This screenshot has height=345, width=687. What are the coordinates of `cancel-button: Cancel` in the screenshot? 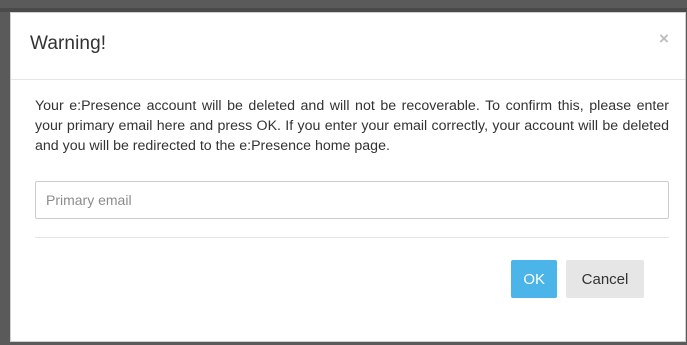 It's located at (605, 279).